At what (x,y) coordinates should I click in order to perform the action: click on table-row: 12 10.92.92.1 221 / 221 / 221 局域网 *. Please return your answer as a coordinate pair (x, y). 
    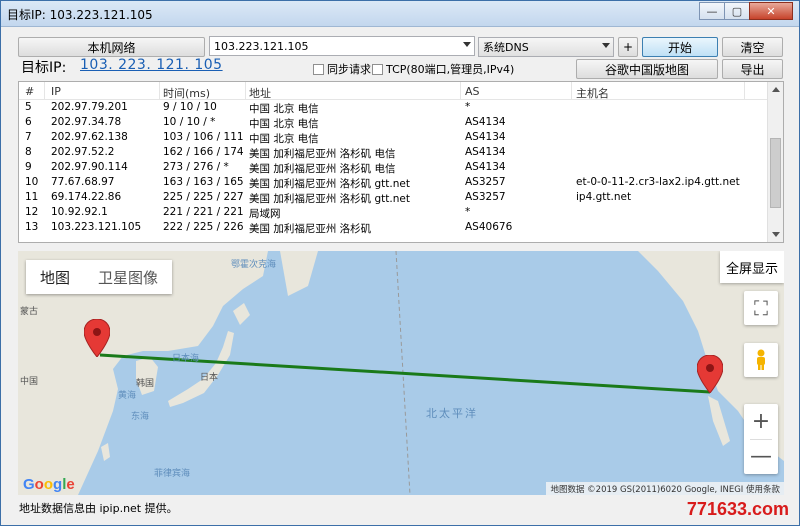
    Looking at the image, I should click on (394, 212).